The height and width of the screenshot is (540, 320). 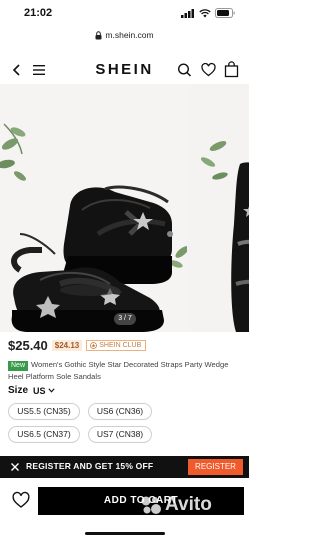 What do you see at coordinates (219, 208) in the screenshot?
I see `product-image-next` at bounding box center [219, 208].